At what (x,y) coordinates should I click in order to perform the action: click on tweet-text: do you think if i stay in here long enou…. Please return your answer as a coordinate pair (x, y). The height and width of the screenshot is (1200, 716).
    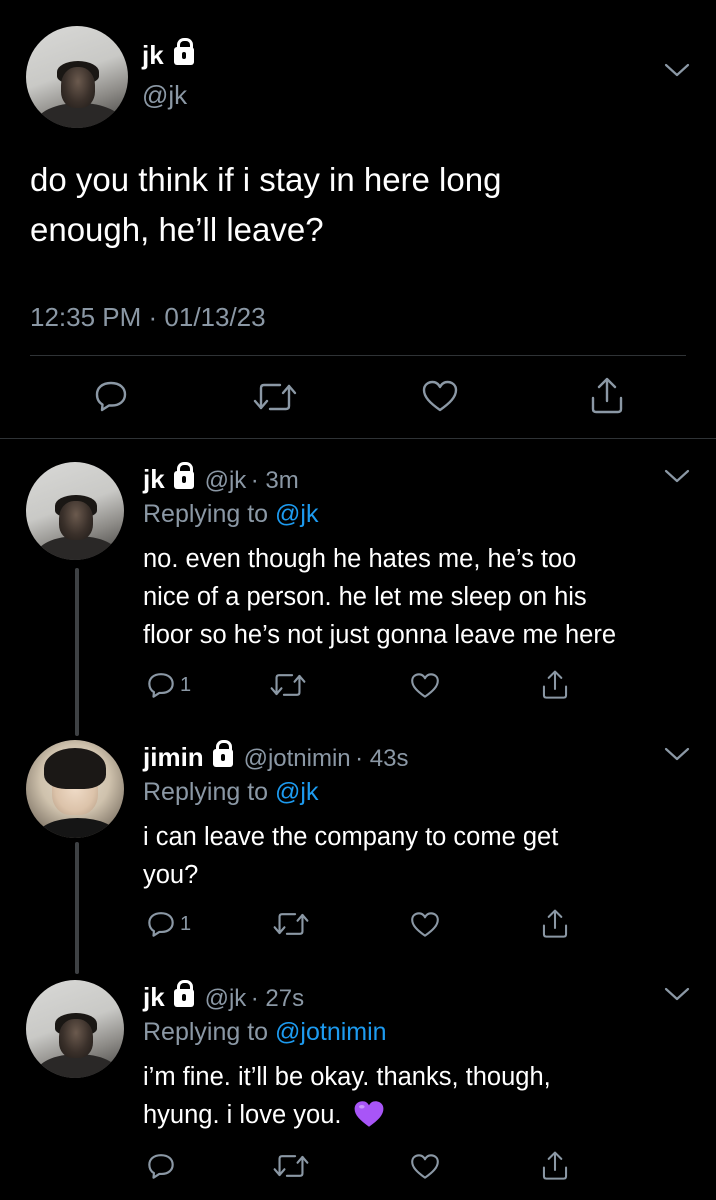
    Looking at the image, I should click on (265, 205).